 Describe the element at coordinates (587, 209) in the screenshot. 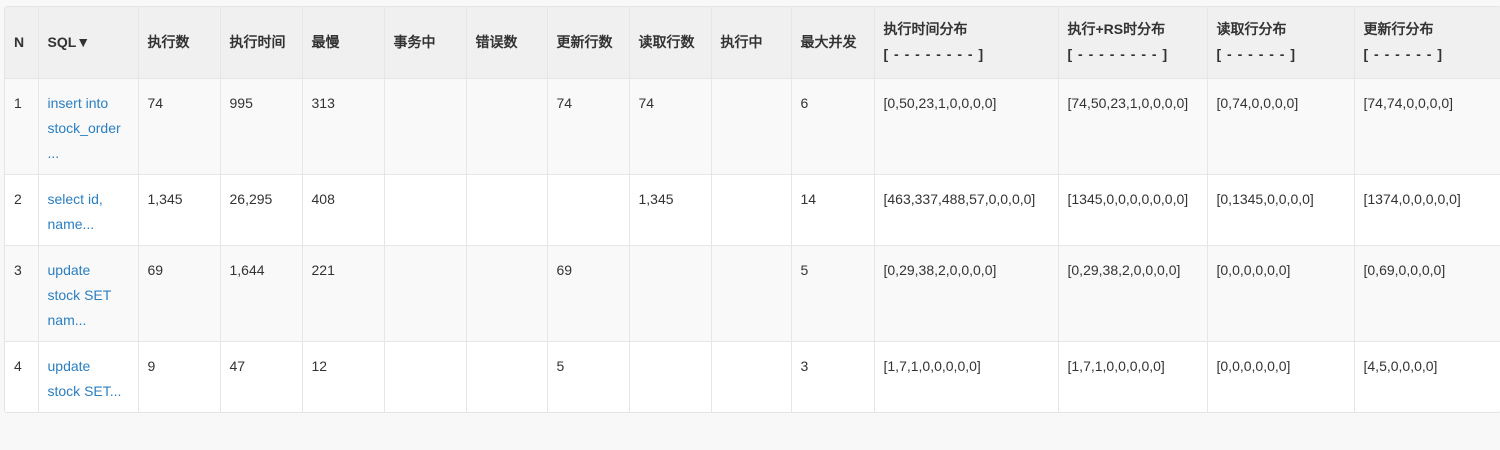

I see `cell-update-rows` at that location.